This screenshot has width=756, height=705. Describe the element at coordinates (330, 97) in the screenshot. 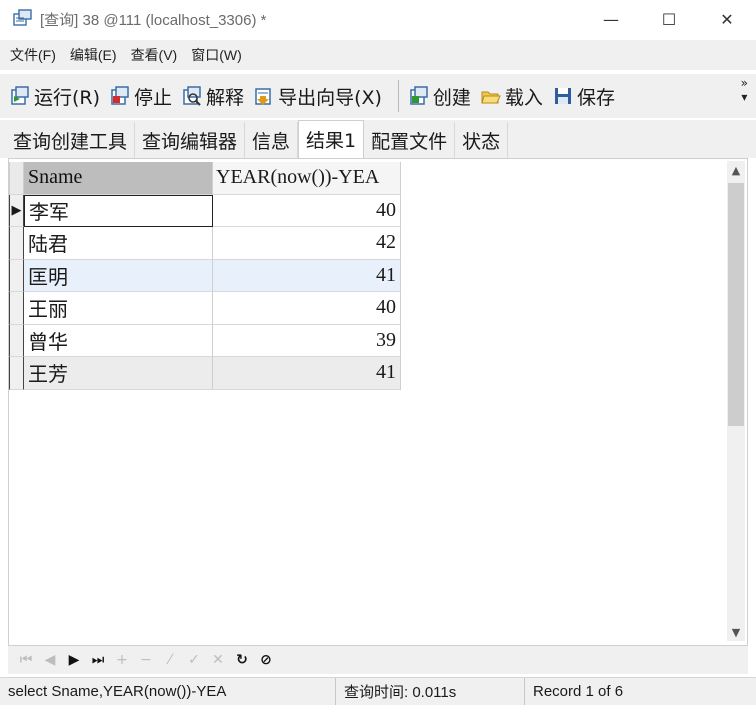

I see `export-label: 导出向导(X)` at that location.